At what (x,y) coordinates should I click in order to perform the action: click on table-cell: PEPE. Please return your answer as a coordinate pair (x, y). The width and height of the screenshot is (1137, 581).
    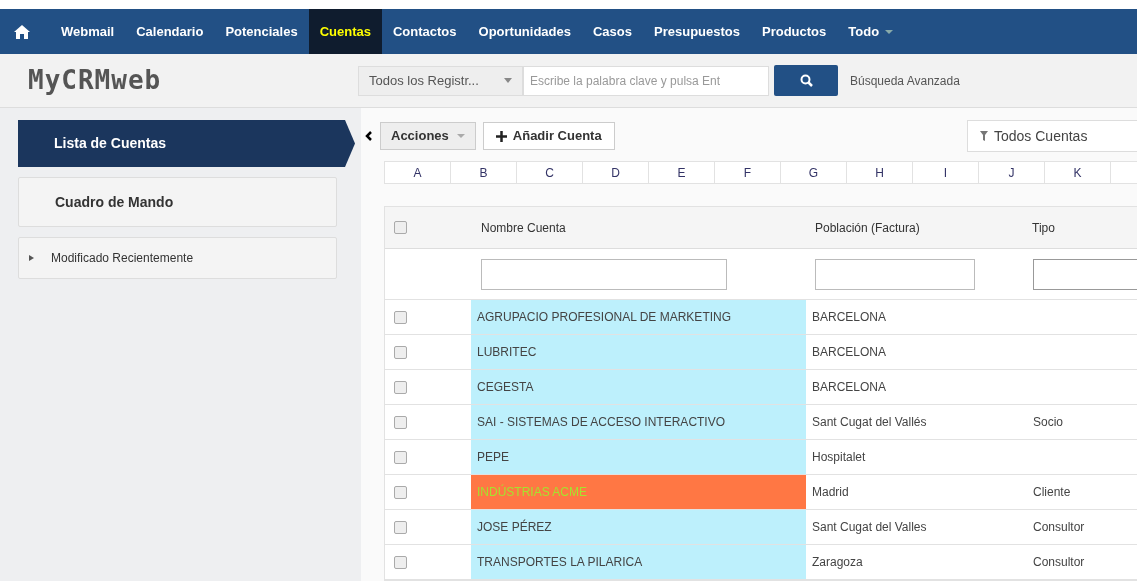
    Looking at the image, I should click on (638, 457).